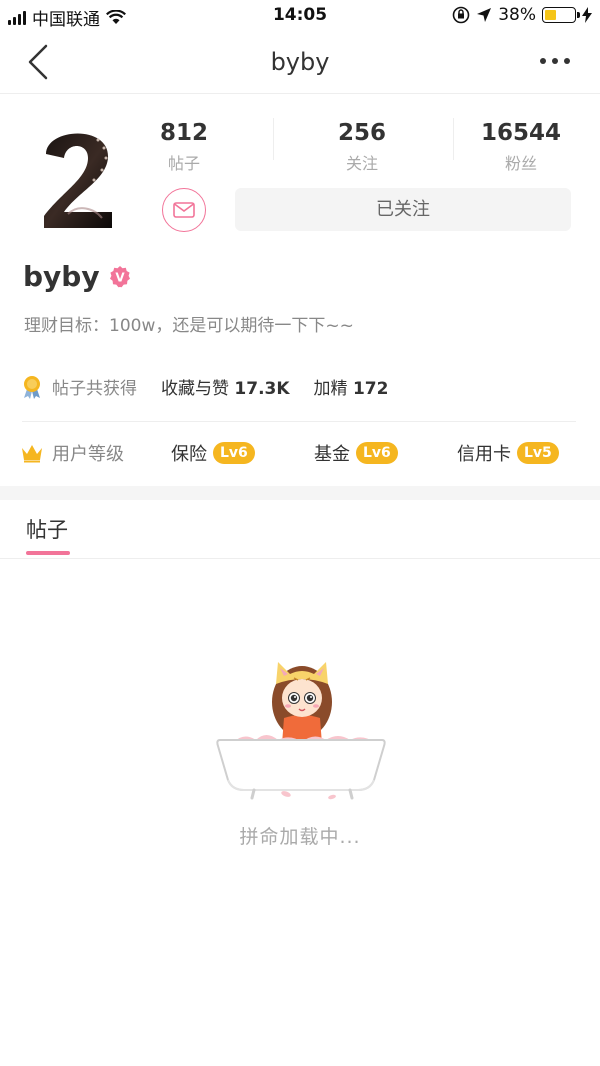  I want to click on envelope-icon, so click(184, 210).